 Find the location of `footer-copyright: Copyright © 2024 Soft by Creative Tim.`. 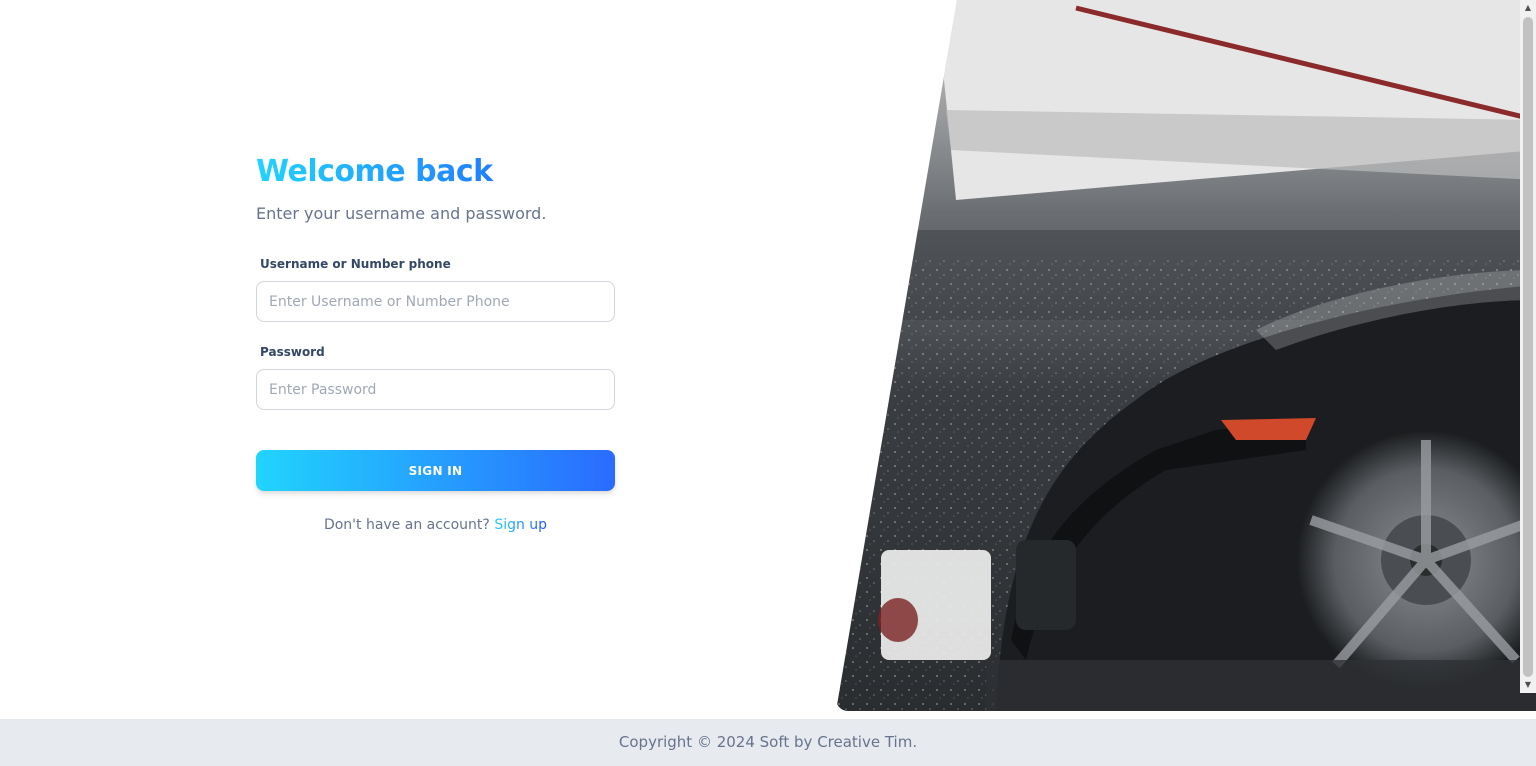

footer-copyright: Copyright © 2024 Soft by Creative Tim. is located at coordinates (768, 742).